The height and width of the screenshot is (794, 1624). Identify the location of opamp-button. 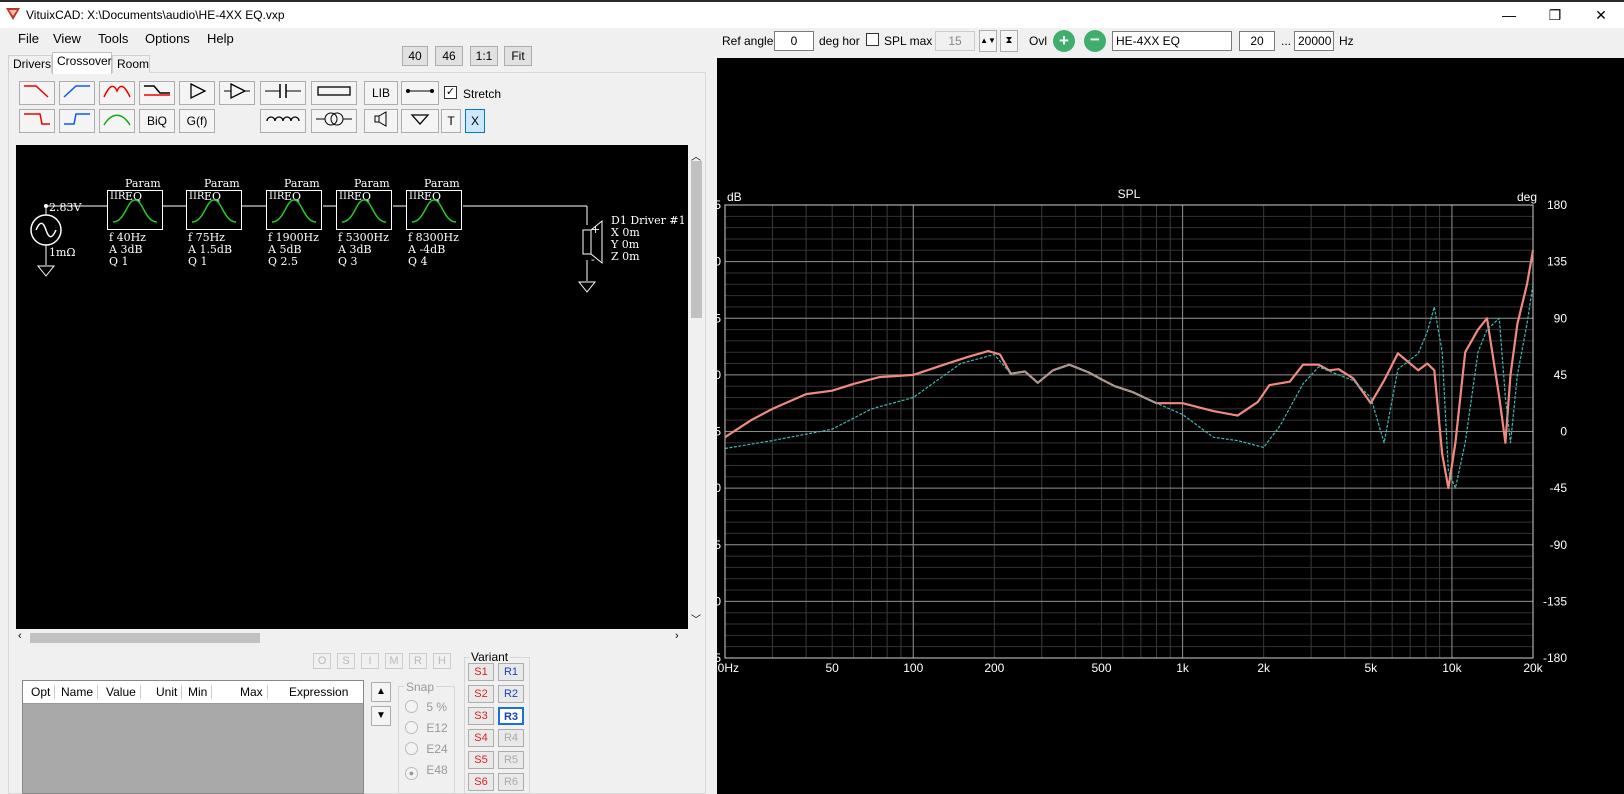
(237, 93).